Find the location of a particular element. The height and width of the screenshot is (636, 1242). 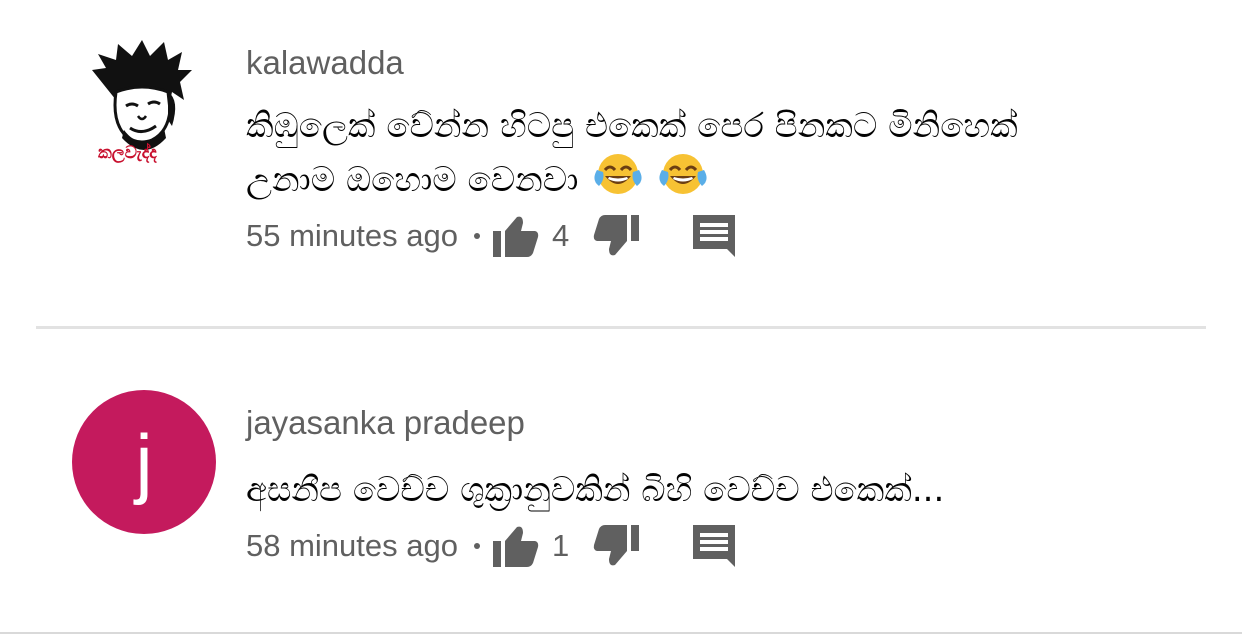

avatar: කලවැද්ද is located at coordinates (144, 102).